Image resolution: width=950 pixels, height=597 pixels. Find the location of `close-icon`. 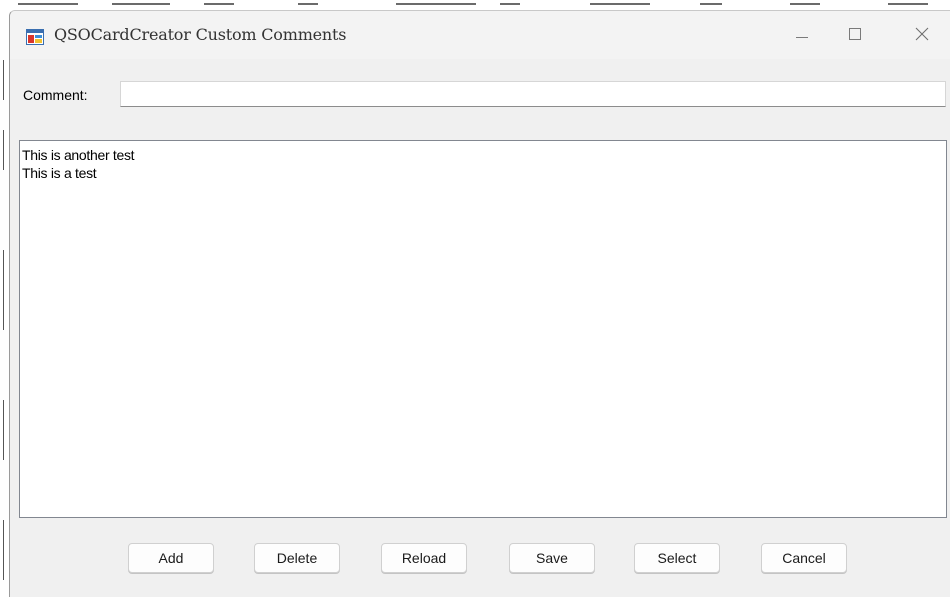

close-icon is located at coordinates (922, 34).